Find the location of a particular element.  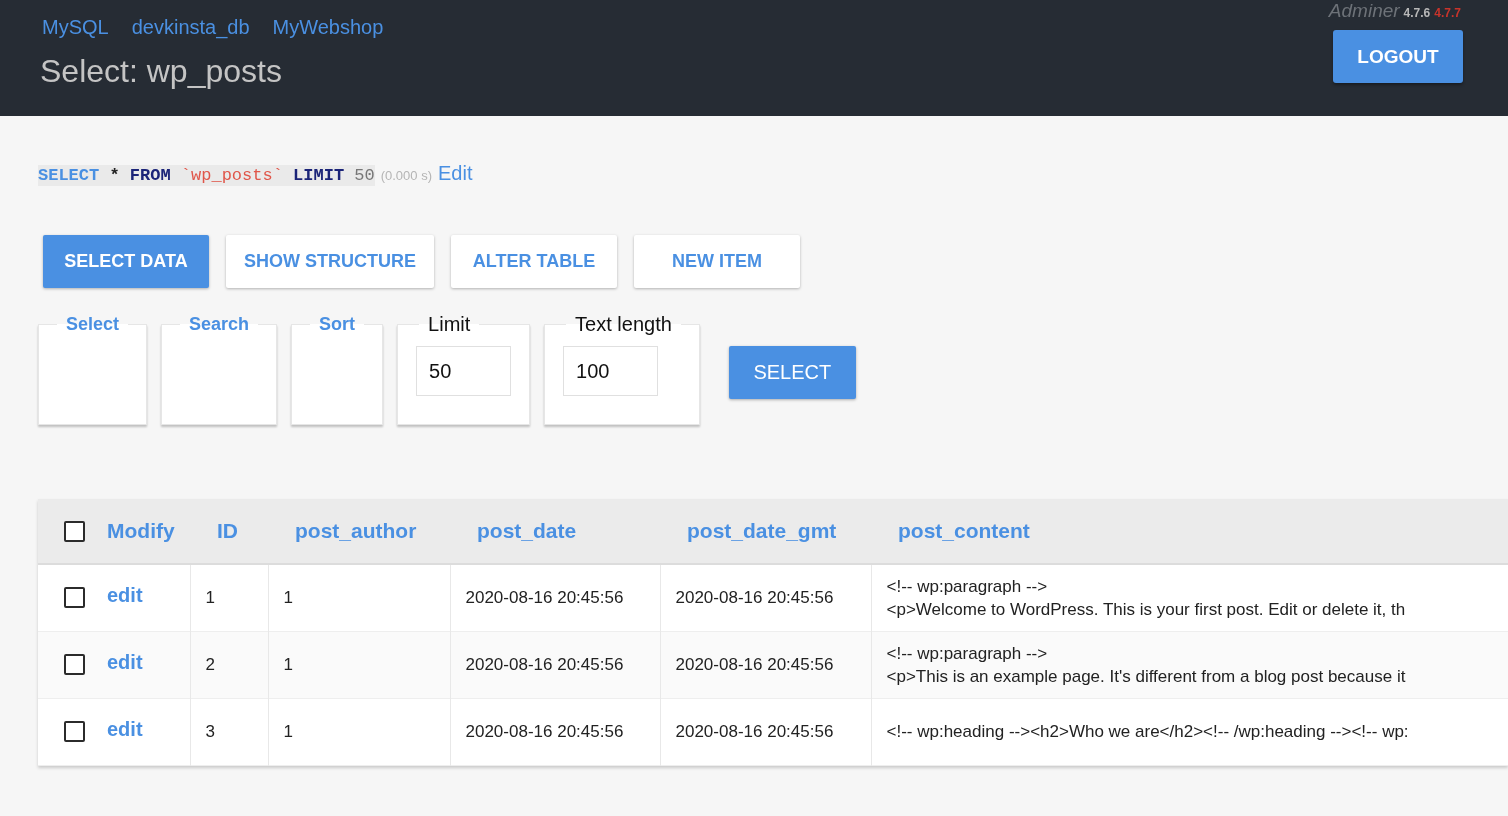

panel-toggle-link: Select is located at coordinates (93, 324).